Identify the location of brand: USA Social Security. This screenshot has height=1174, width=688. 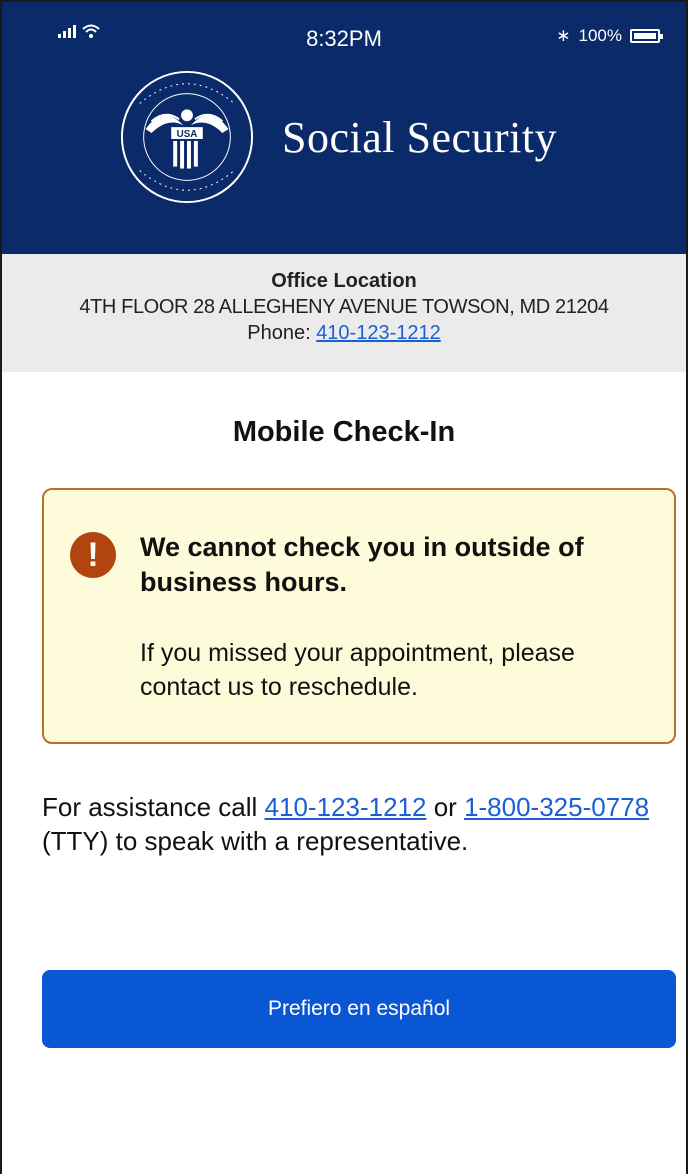
(337, 137).